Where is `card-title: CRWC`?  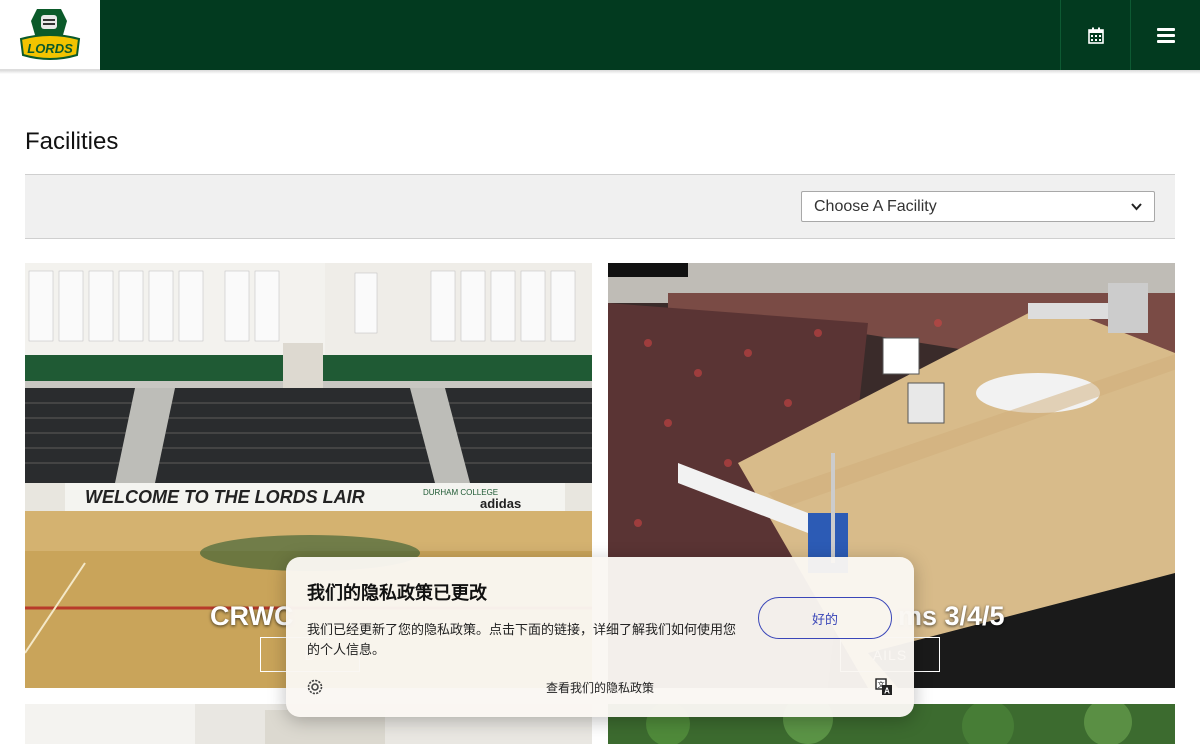 card-title: CRWC is located at coordinates (252, 616).